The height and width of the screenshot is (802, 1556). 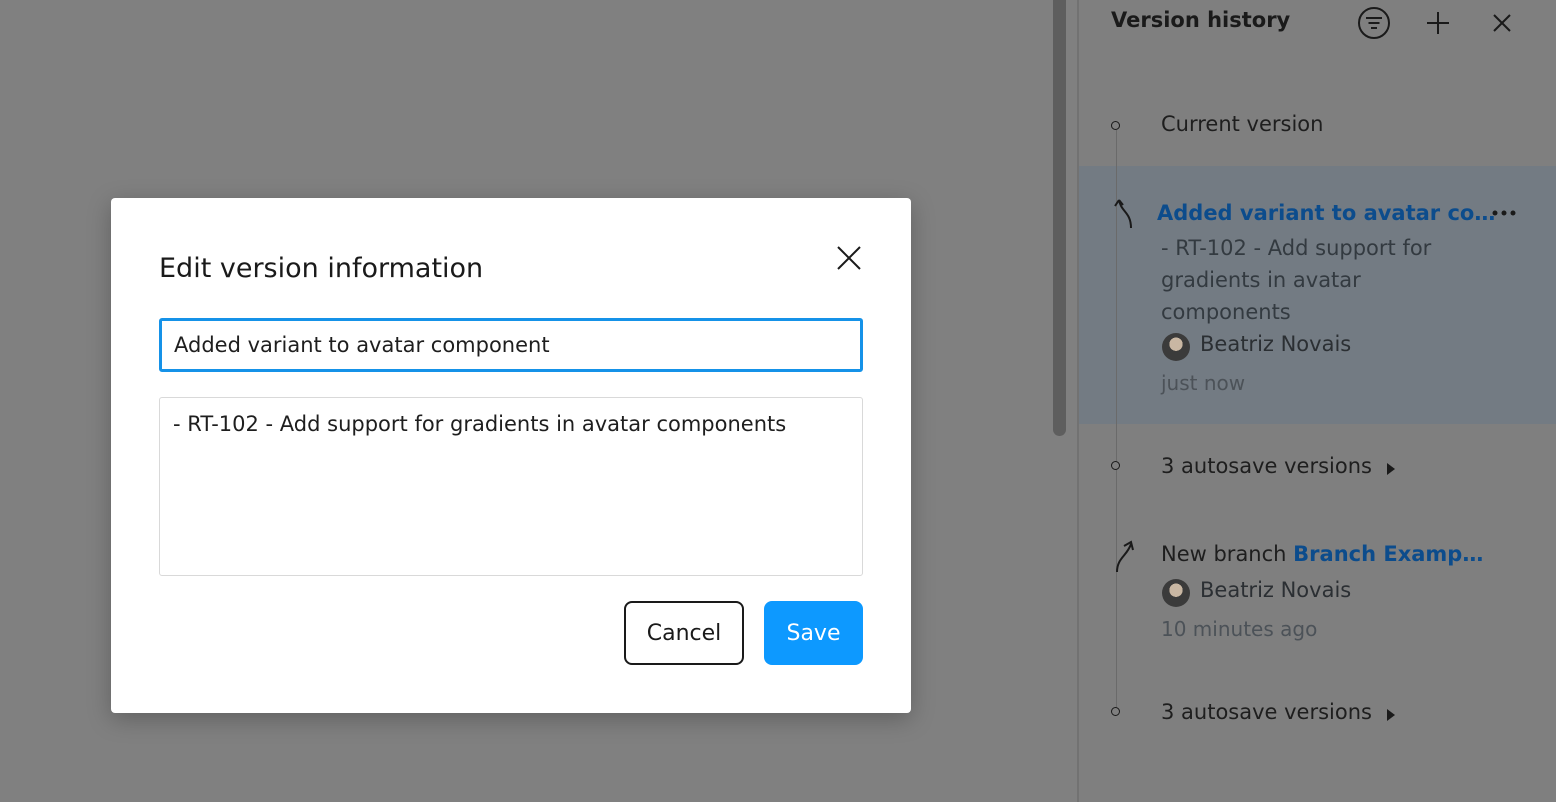 I want to click on more-options-icon, so click(x=1504, y=215).